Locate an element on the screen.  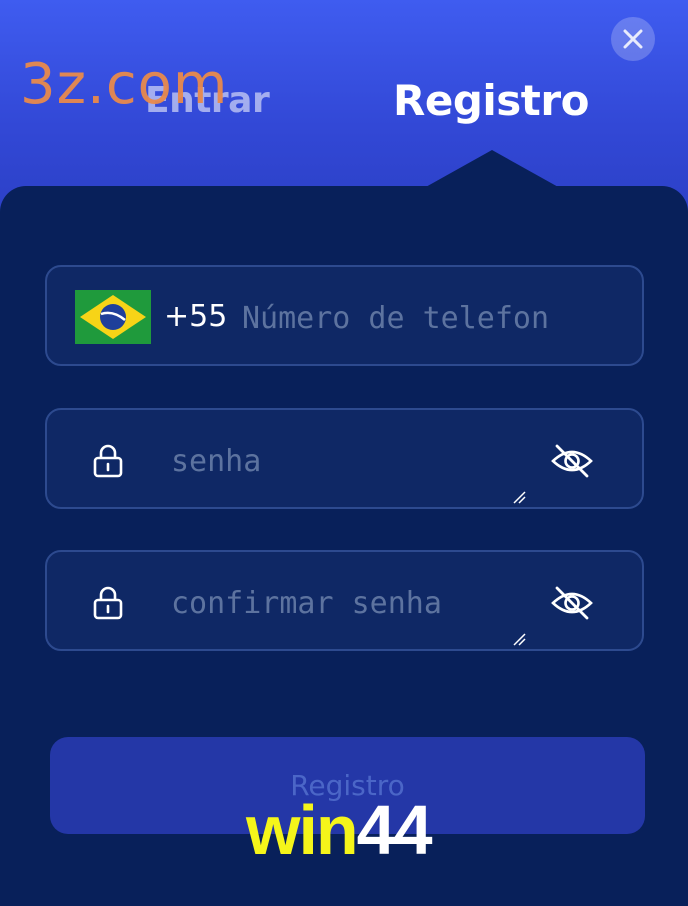
close-icon is located at coordinates (633, 39).